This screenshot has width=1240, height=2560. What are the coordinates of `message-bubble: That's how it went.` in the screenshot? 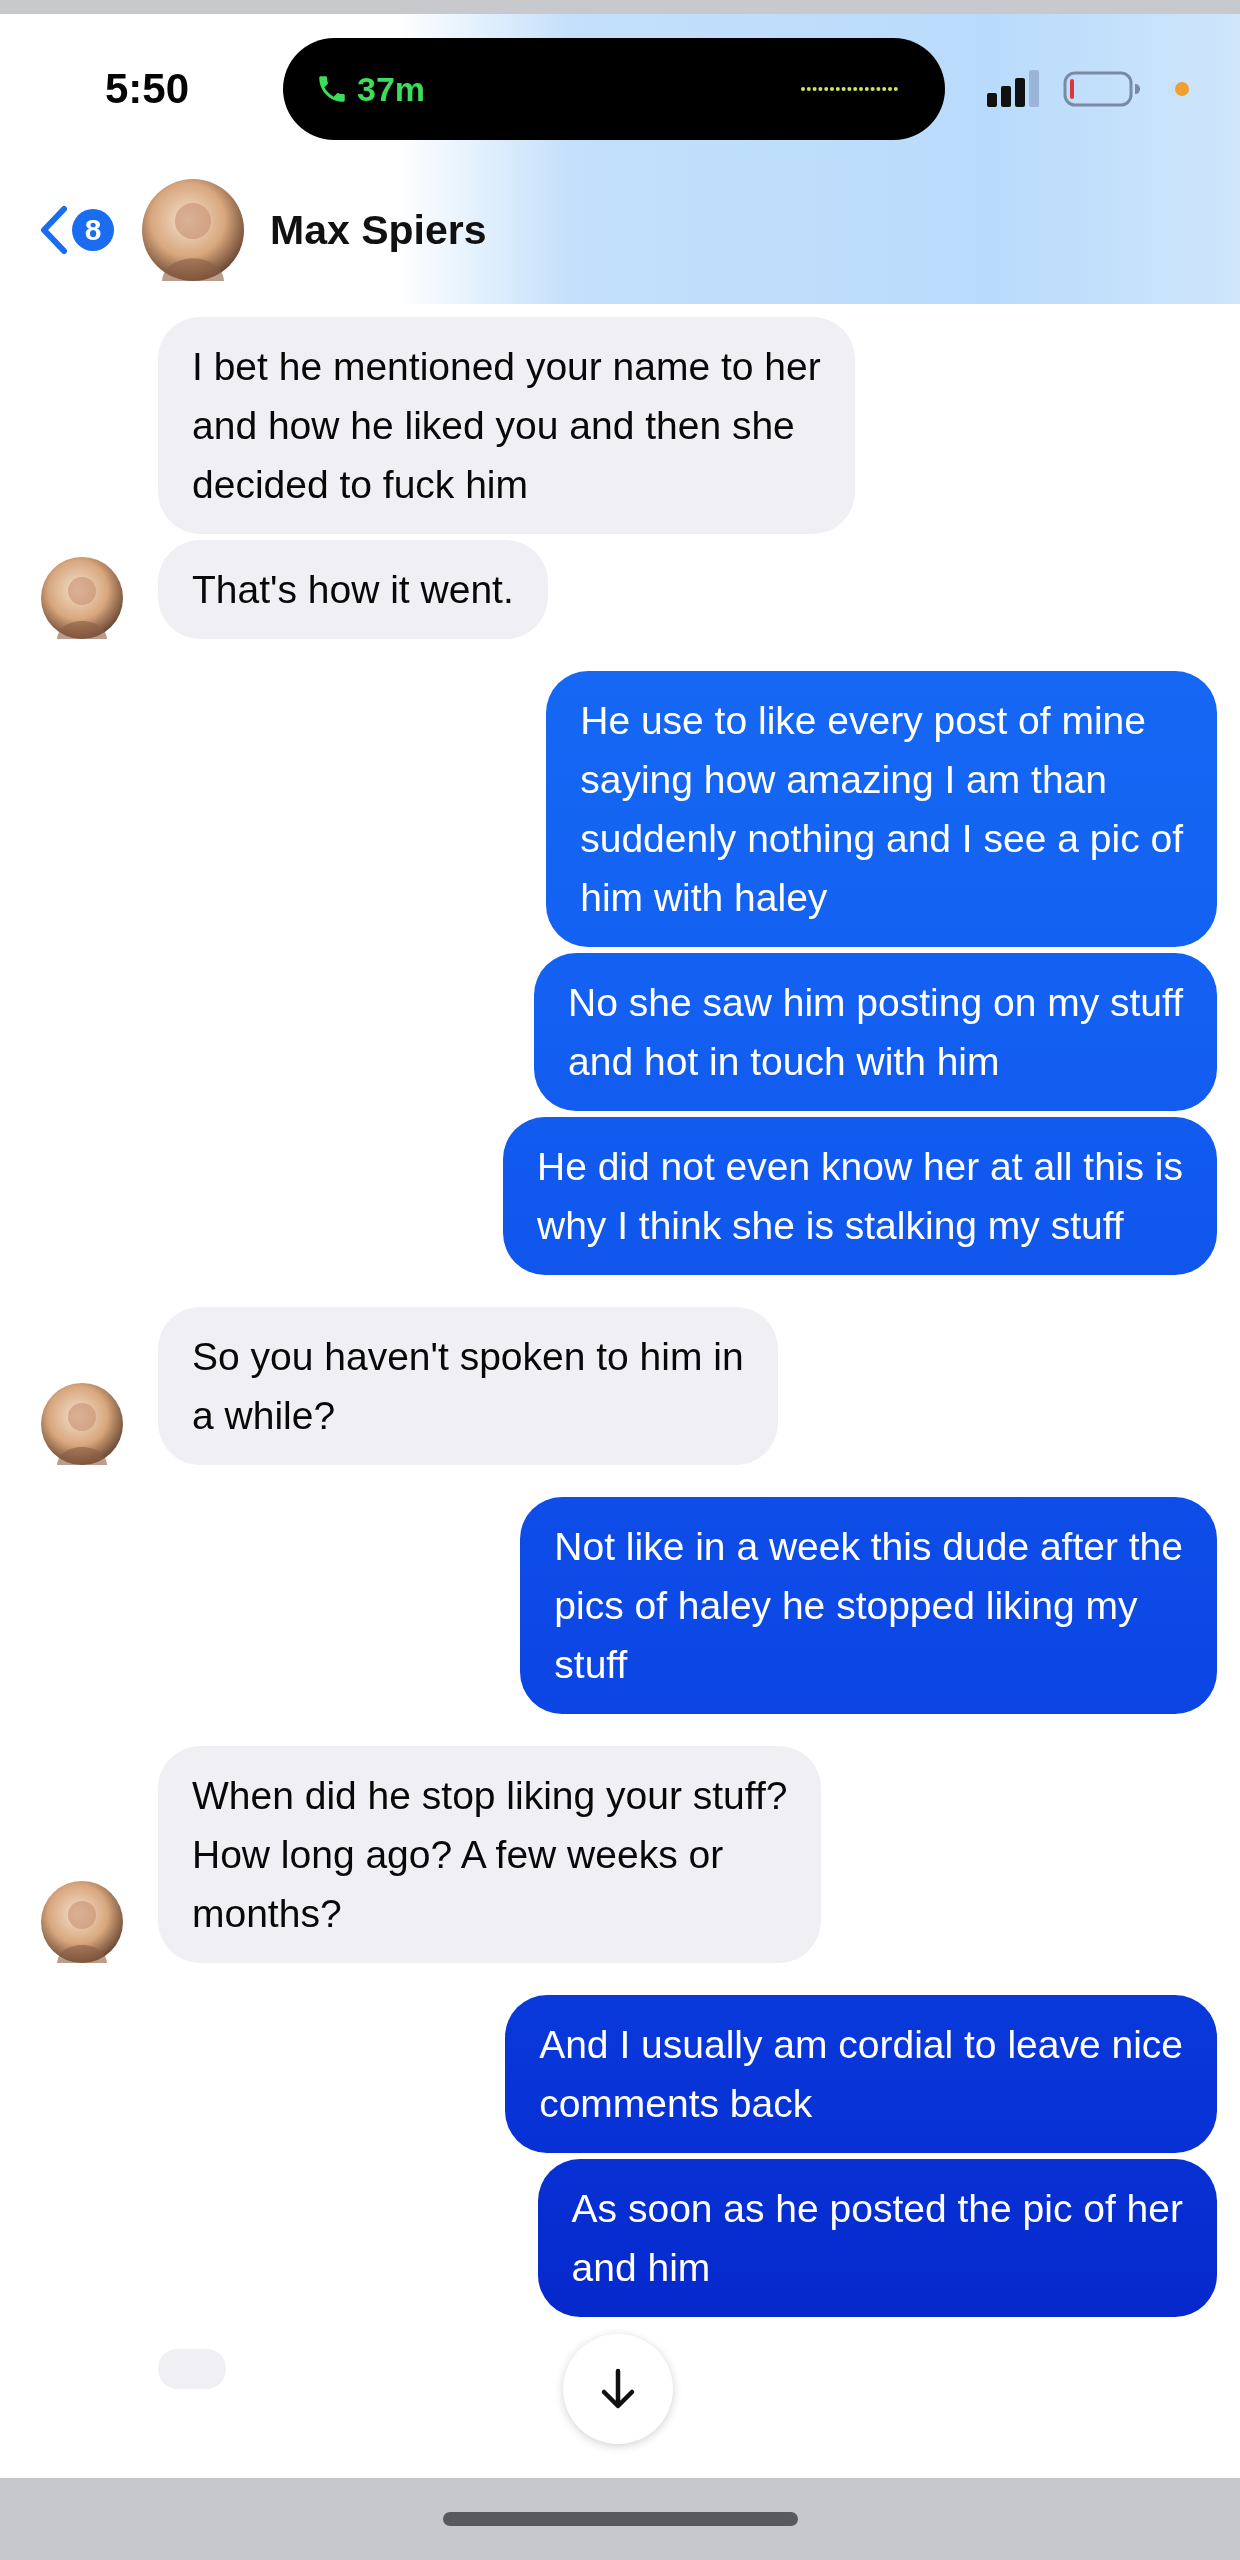 It's located at (353, 589).